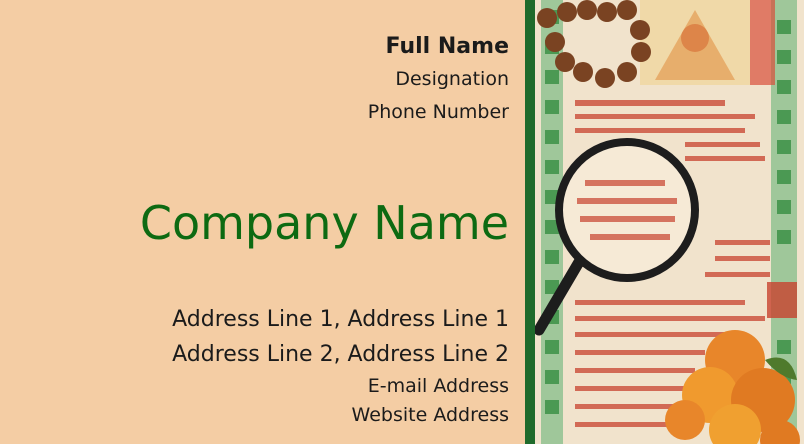 This screenshot has width=804, height=444. Describe the element at coordinates (447, 46) in the screenshot. I see `full-name: Full Name` at that location.